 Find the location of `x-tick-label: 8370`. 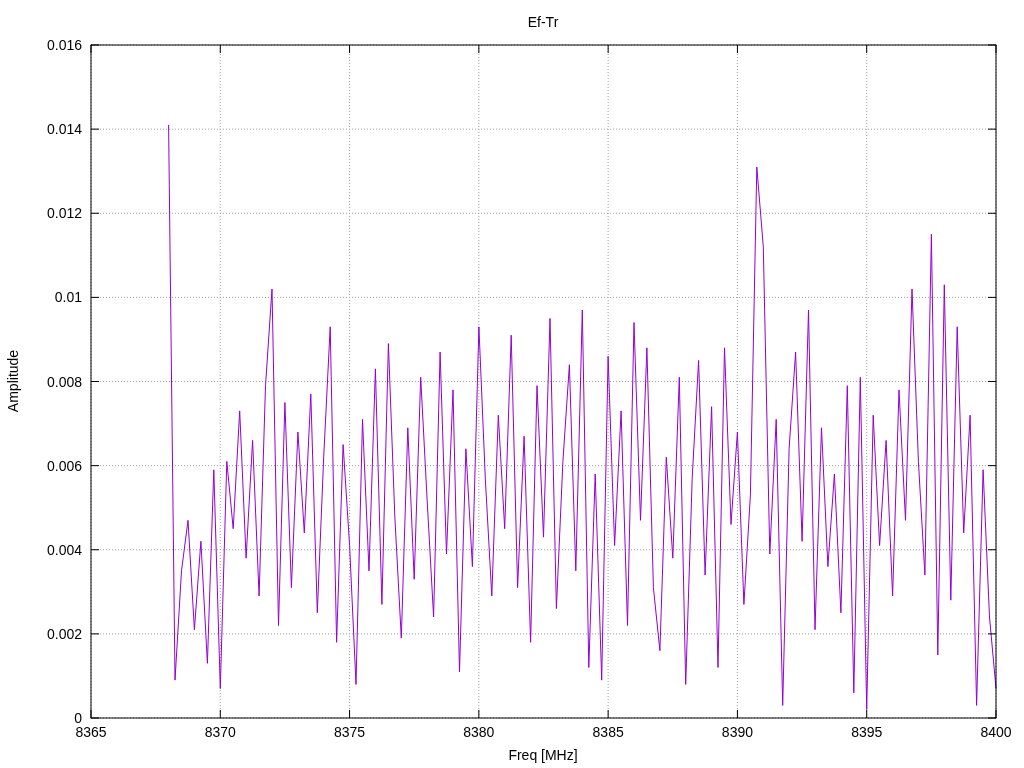

x-tick-label: 8370 is located at coordinates (220, 732).